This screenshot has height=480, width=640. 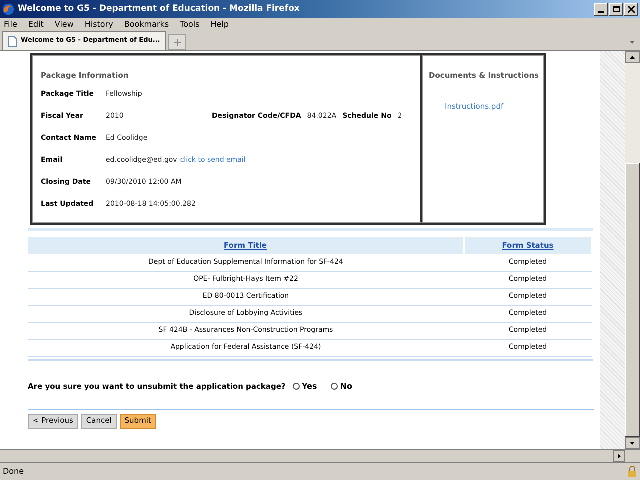 What do you see at coordinates (346, 386) in the screenshot?
I see `radio-label: No` at bounding box center [346, 386].